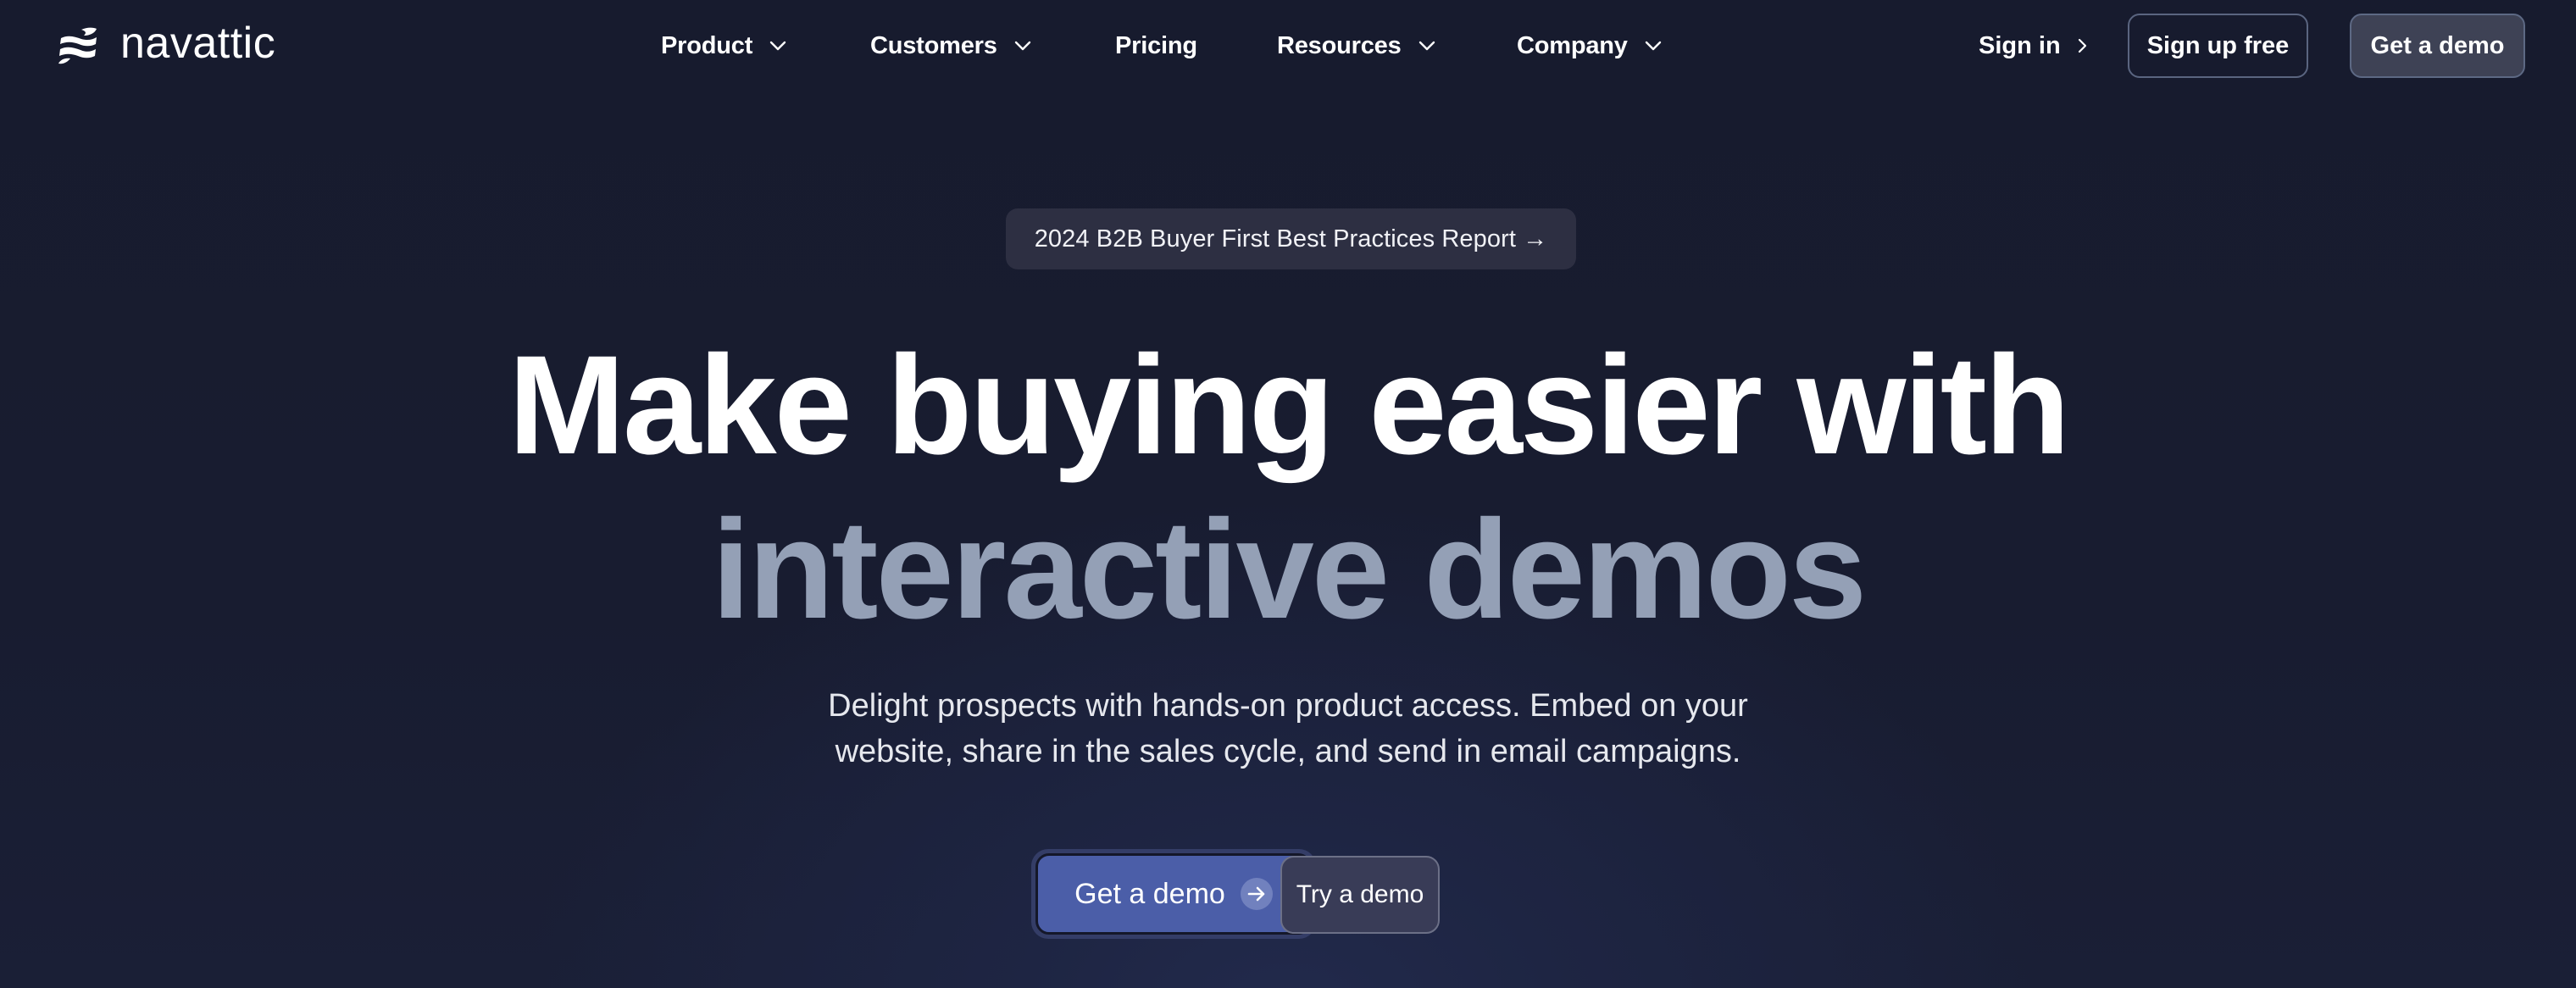 This screenshot has height=988, width=2576. I want to click on nav-item-customers: Customers, so click(950, 45).